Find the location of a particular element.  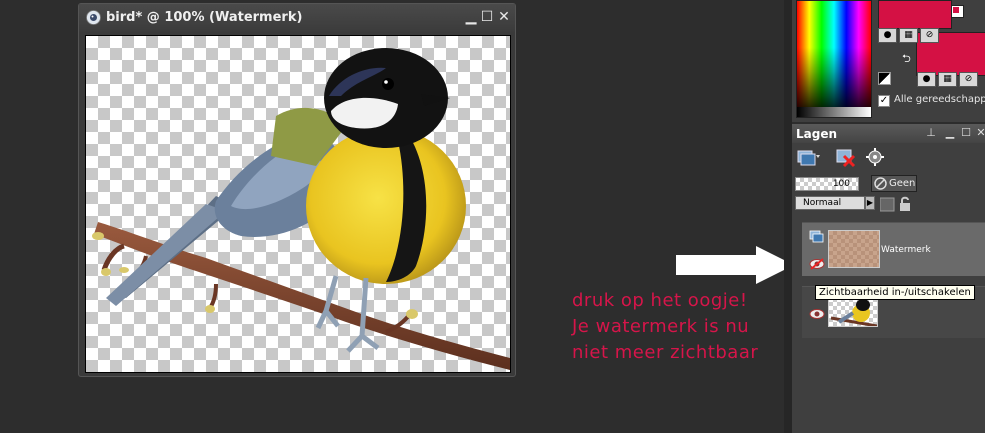

instruction-line: niet meer zichtbaar is located at coordinates (665, 352).